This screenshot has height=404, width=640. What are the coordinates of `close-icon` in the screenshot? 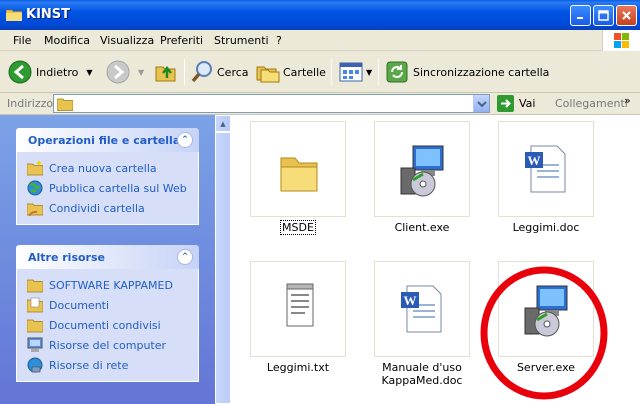 It's located at (626, 15).